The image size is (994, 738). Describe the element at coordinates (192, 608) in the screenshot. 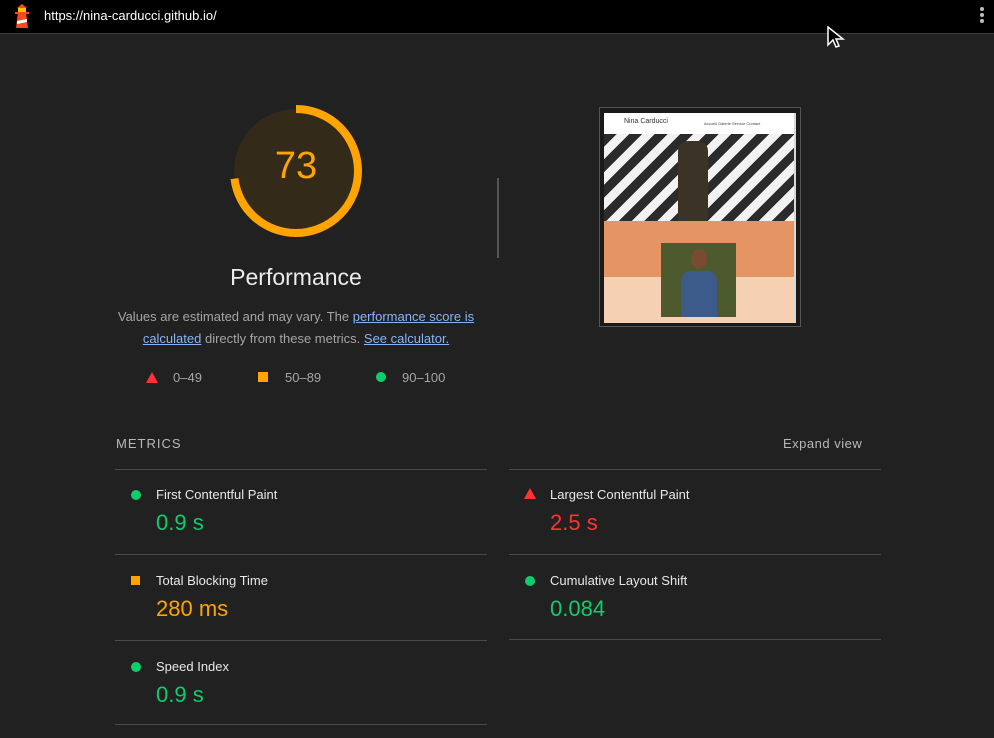

I see `metric-value: 280 ms` at that location.